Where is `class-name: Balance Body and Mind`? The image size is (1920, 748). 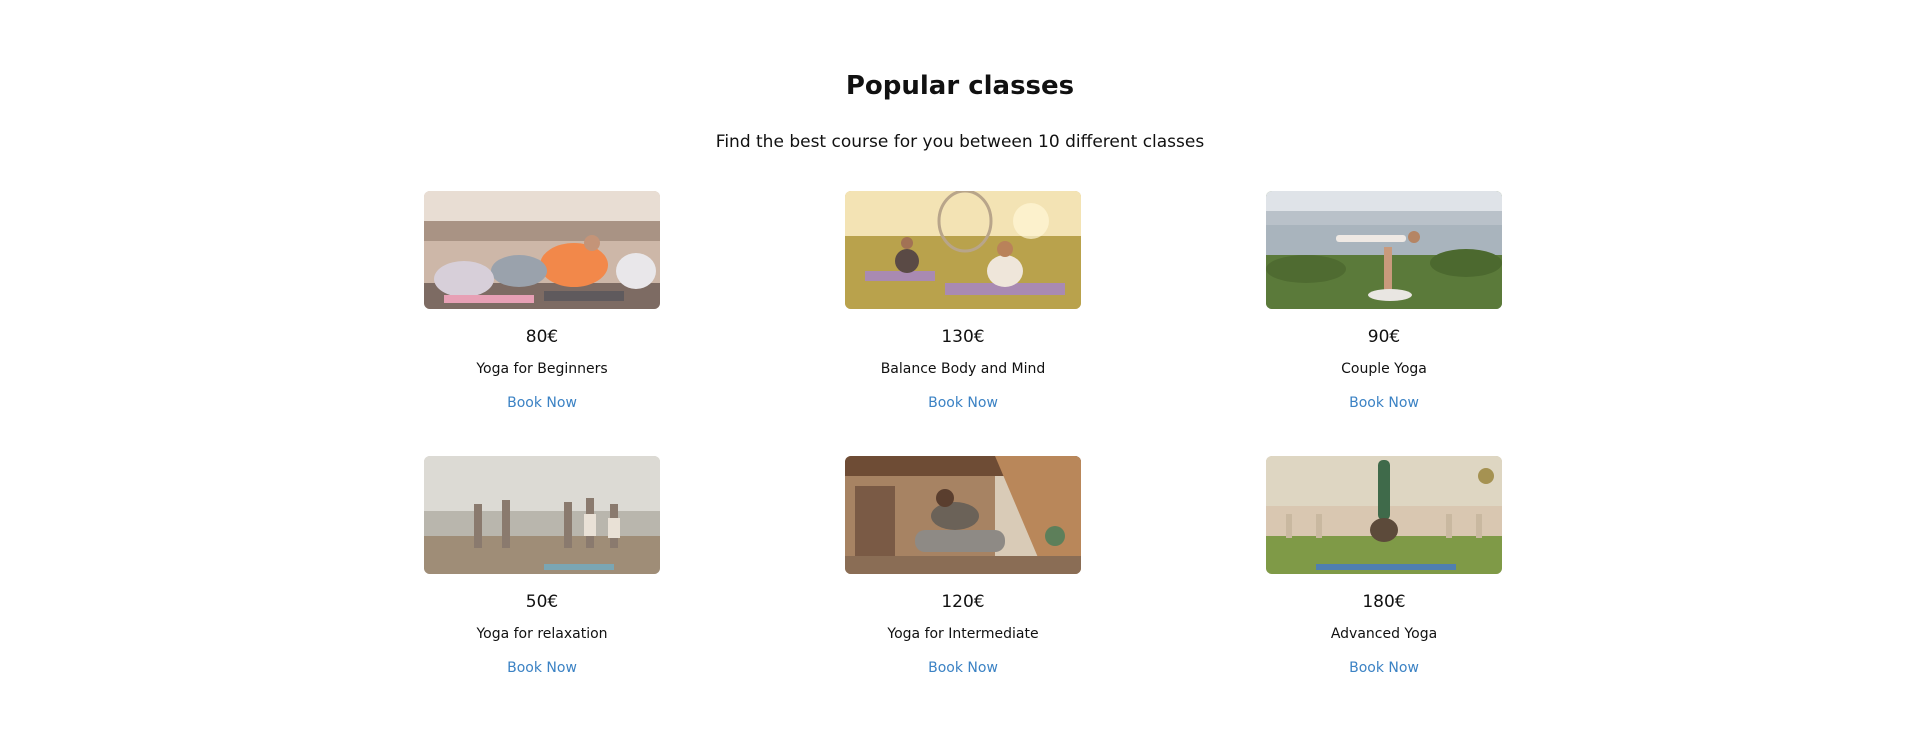
class-name: Balance Body and Mind is located at coordinates (963, 369).